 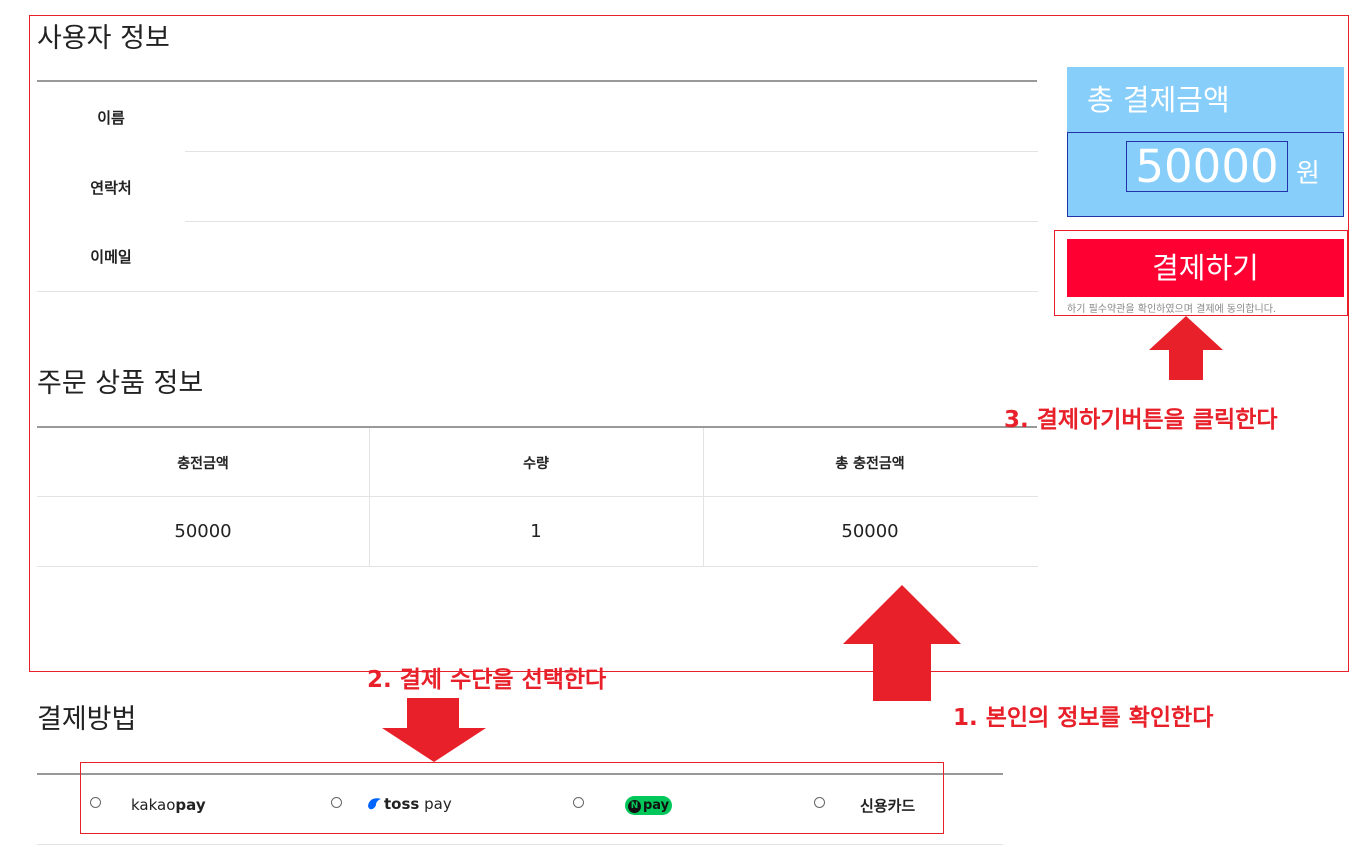 What do you see at coordinates (203, 464) in the screenshot?
I see `column-header-charge-amount: 충전금액` at bounding box center [203, 464].